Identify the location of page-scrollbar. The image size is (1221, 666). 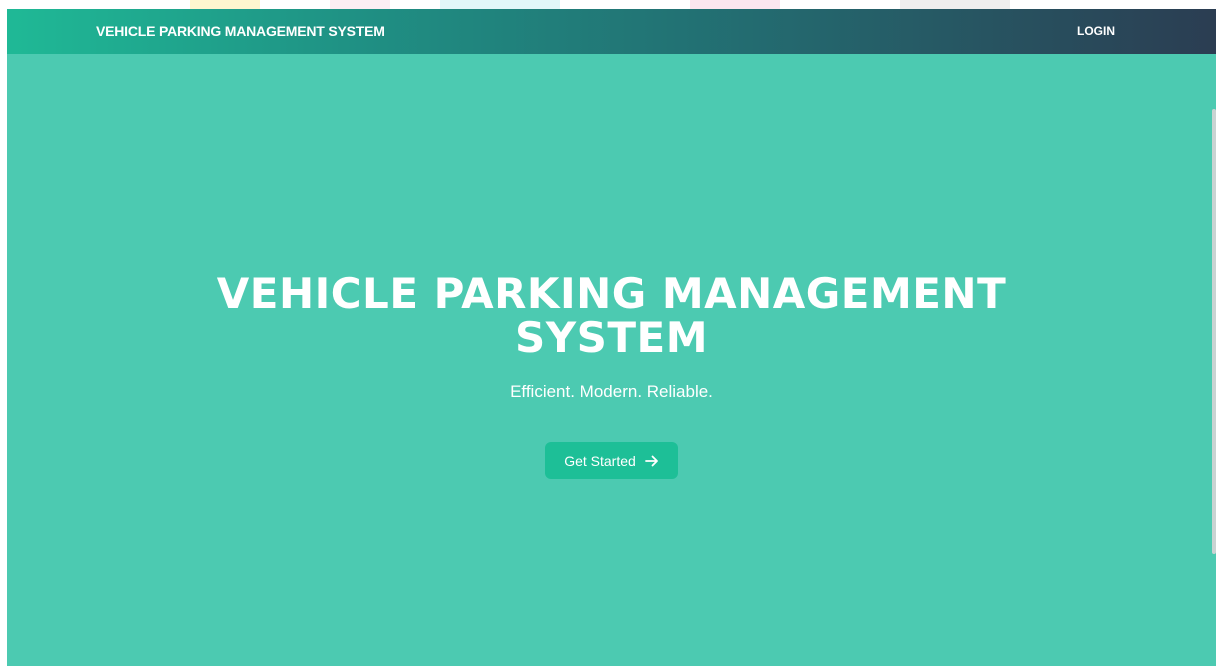
(1214, 331).